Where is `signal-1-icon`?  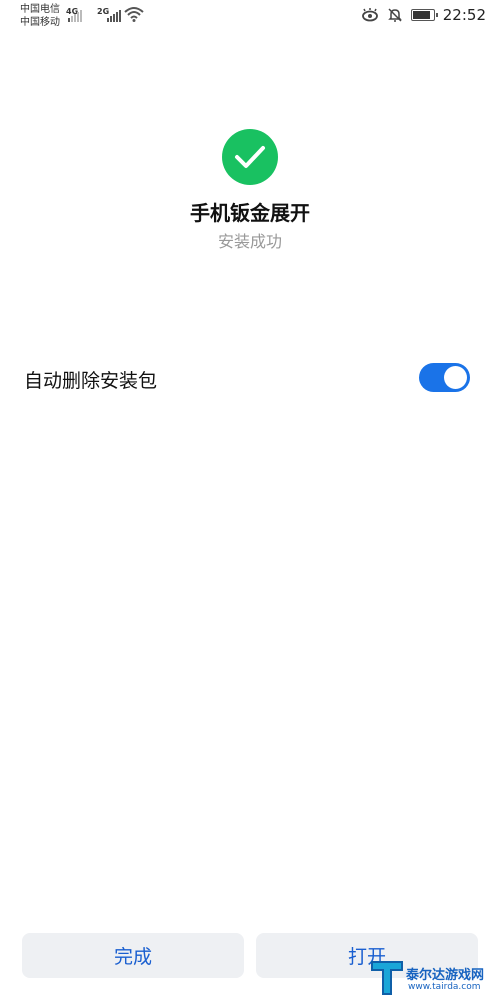 signal-1-icon is located at coordinates (75, 15).